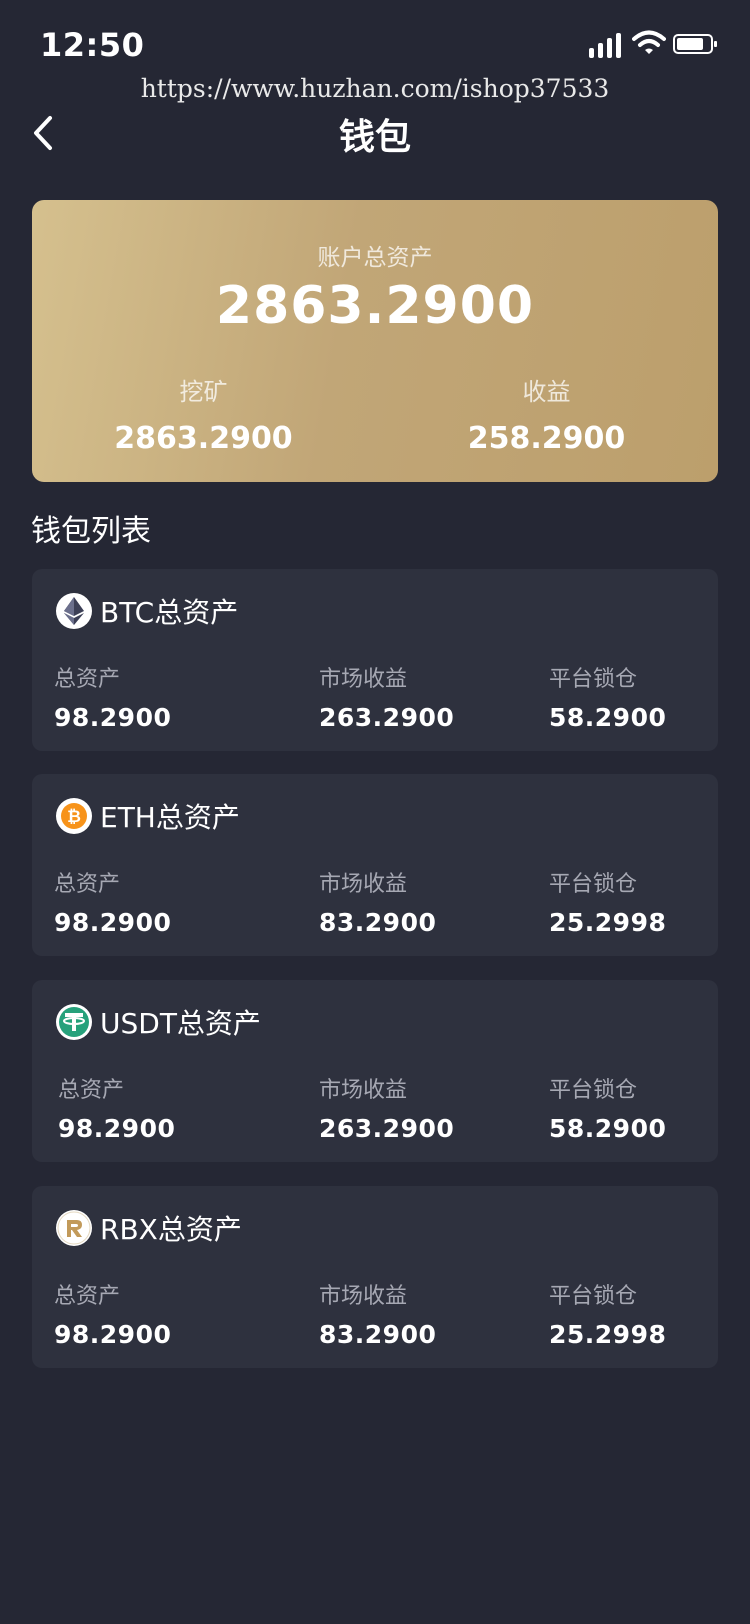  Describe the element at coordinates (74, 1022) in the screenshot. I see `tether-icon` at that location.